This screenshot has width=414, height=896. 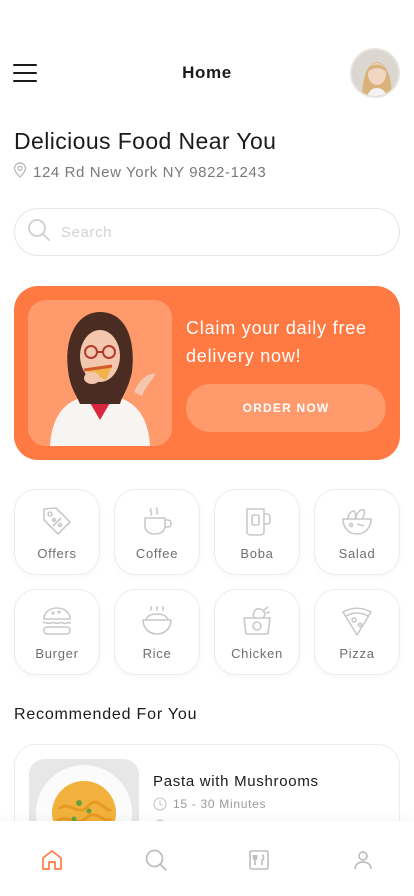 I want to click on tab-menu, so click(x=259, y=860).